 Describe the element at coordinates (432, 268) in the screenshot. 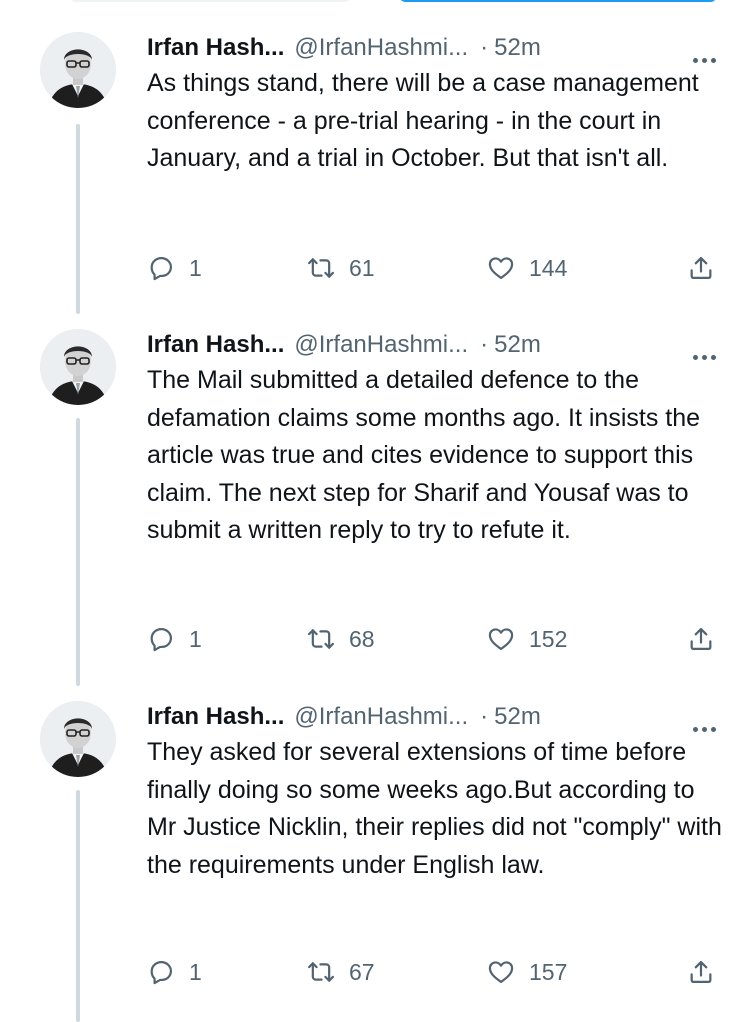

I see `tweet-actions: 1 61 144` at that location.